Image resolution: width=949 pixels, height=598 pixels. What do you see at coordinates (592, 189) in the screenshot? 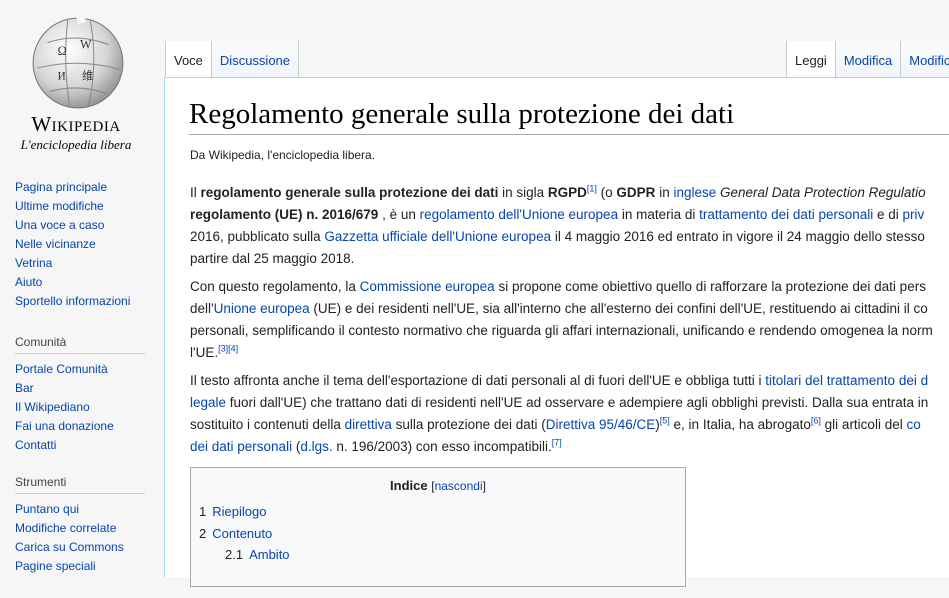
I see `footnote-link: [1]` at bounding box center [592, 189].